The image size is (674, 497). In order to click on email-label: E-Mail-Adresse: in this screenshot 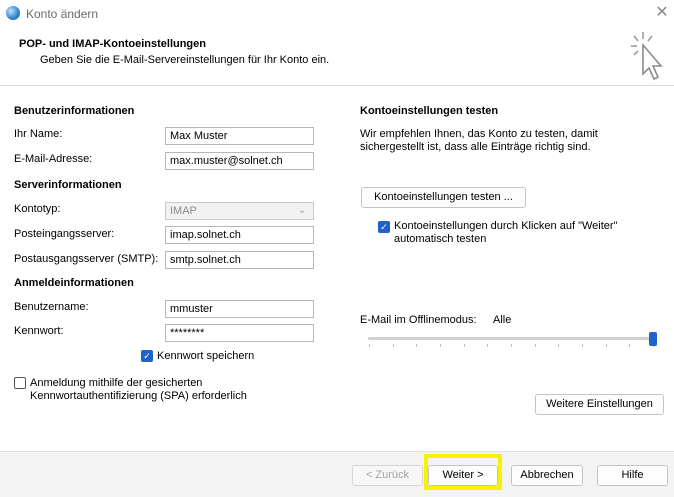, I will do `click(53, 159)`.